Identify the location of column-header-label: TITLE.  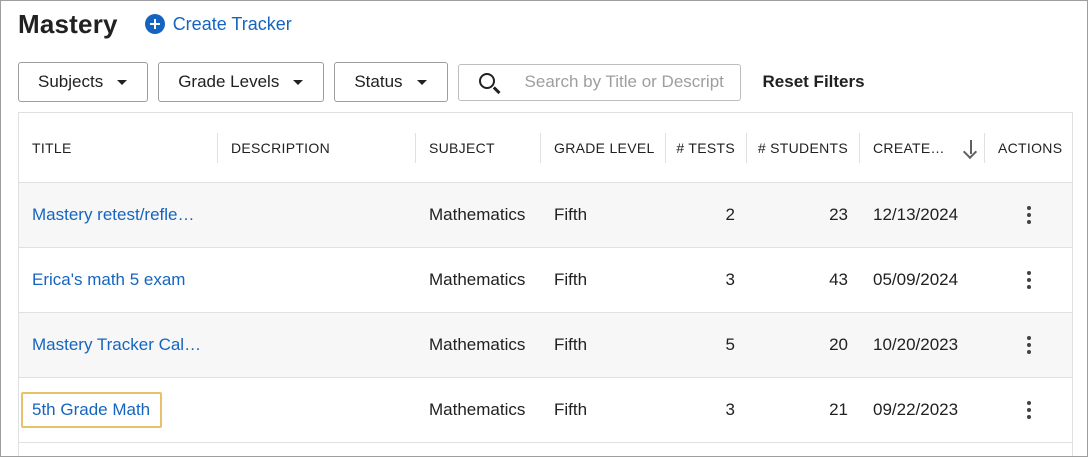
(52, 147).